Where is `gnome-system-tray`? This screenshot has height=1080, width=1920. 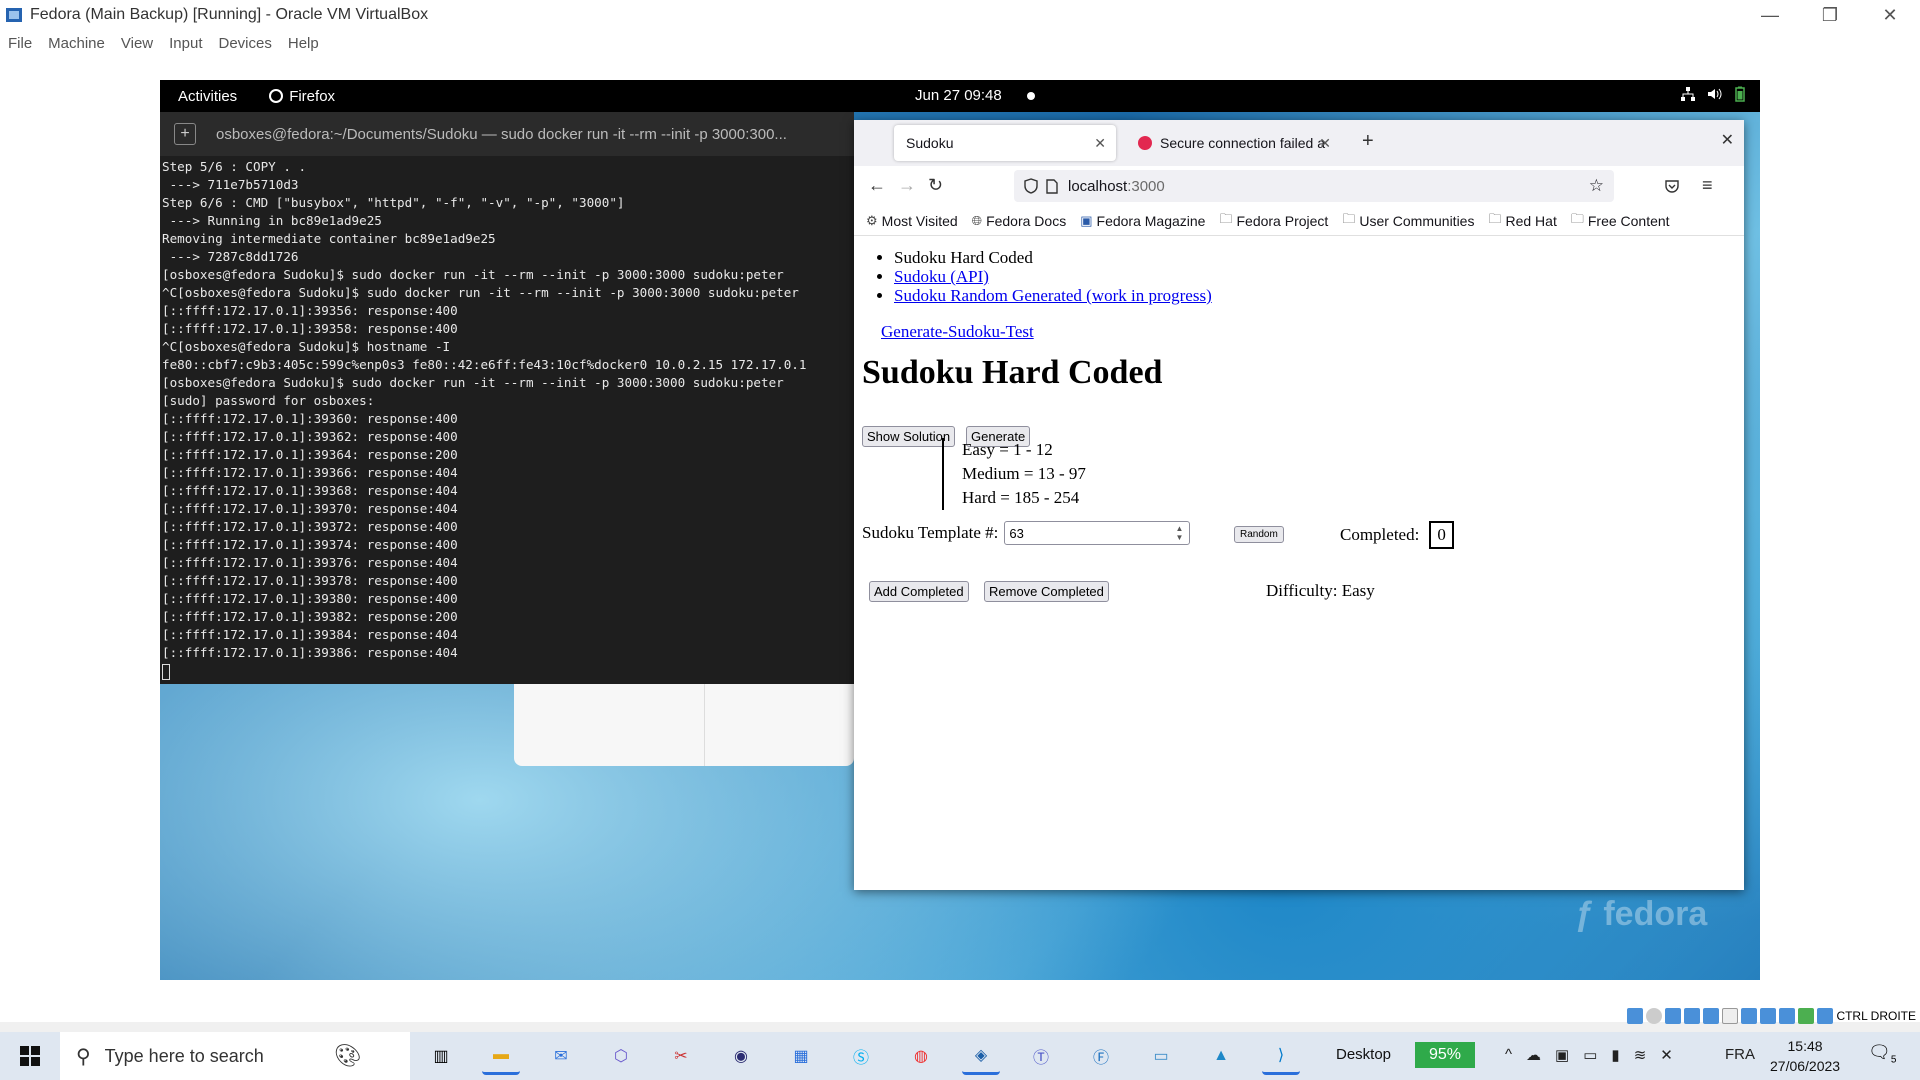 gnome-system-tray is located at coordinates (1714, 94).